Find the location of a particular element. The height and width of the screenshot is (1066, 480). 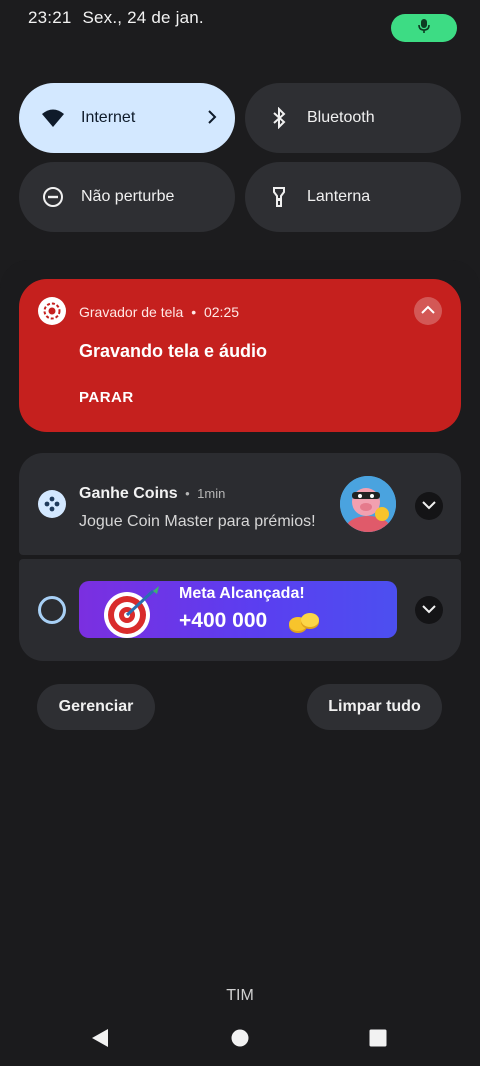

tile-flashlight: Lanterna is located at coordinates (353, 197).